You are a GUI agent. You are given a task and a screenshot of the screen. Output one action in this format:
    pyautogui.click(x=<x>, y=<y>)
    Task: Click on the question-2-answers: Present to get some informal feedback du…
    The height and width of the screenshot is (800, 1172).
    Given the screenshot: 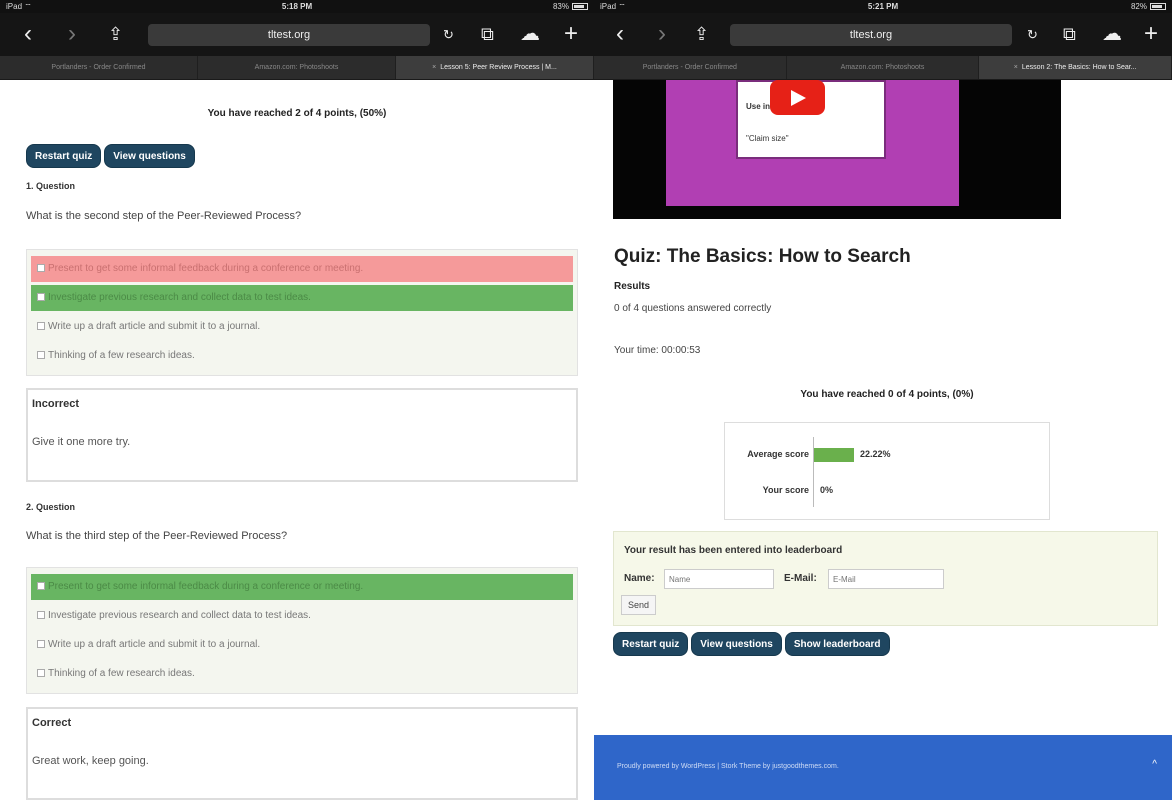 What is the action you would take?
    pyautogui.click(x=302, y=630)
    